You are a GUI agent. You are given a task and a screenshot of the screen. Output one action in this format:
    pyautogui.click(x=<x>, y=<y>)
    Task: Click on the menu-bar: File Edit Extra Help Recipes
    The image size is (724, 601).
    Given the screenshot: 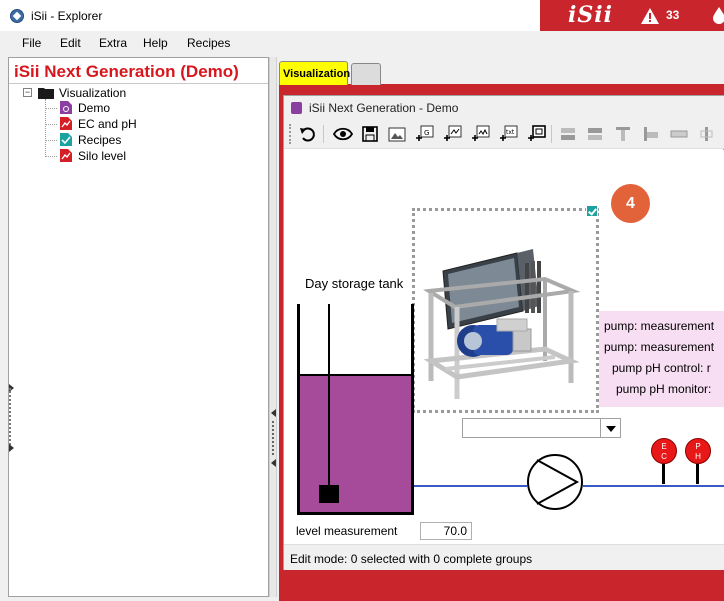 What is the action you would take?
    pyautogui.click(x=362, y=43)
    